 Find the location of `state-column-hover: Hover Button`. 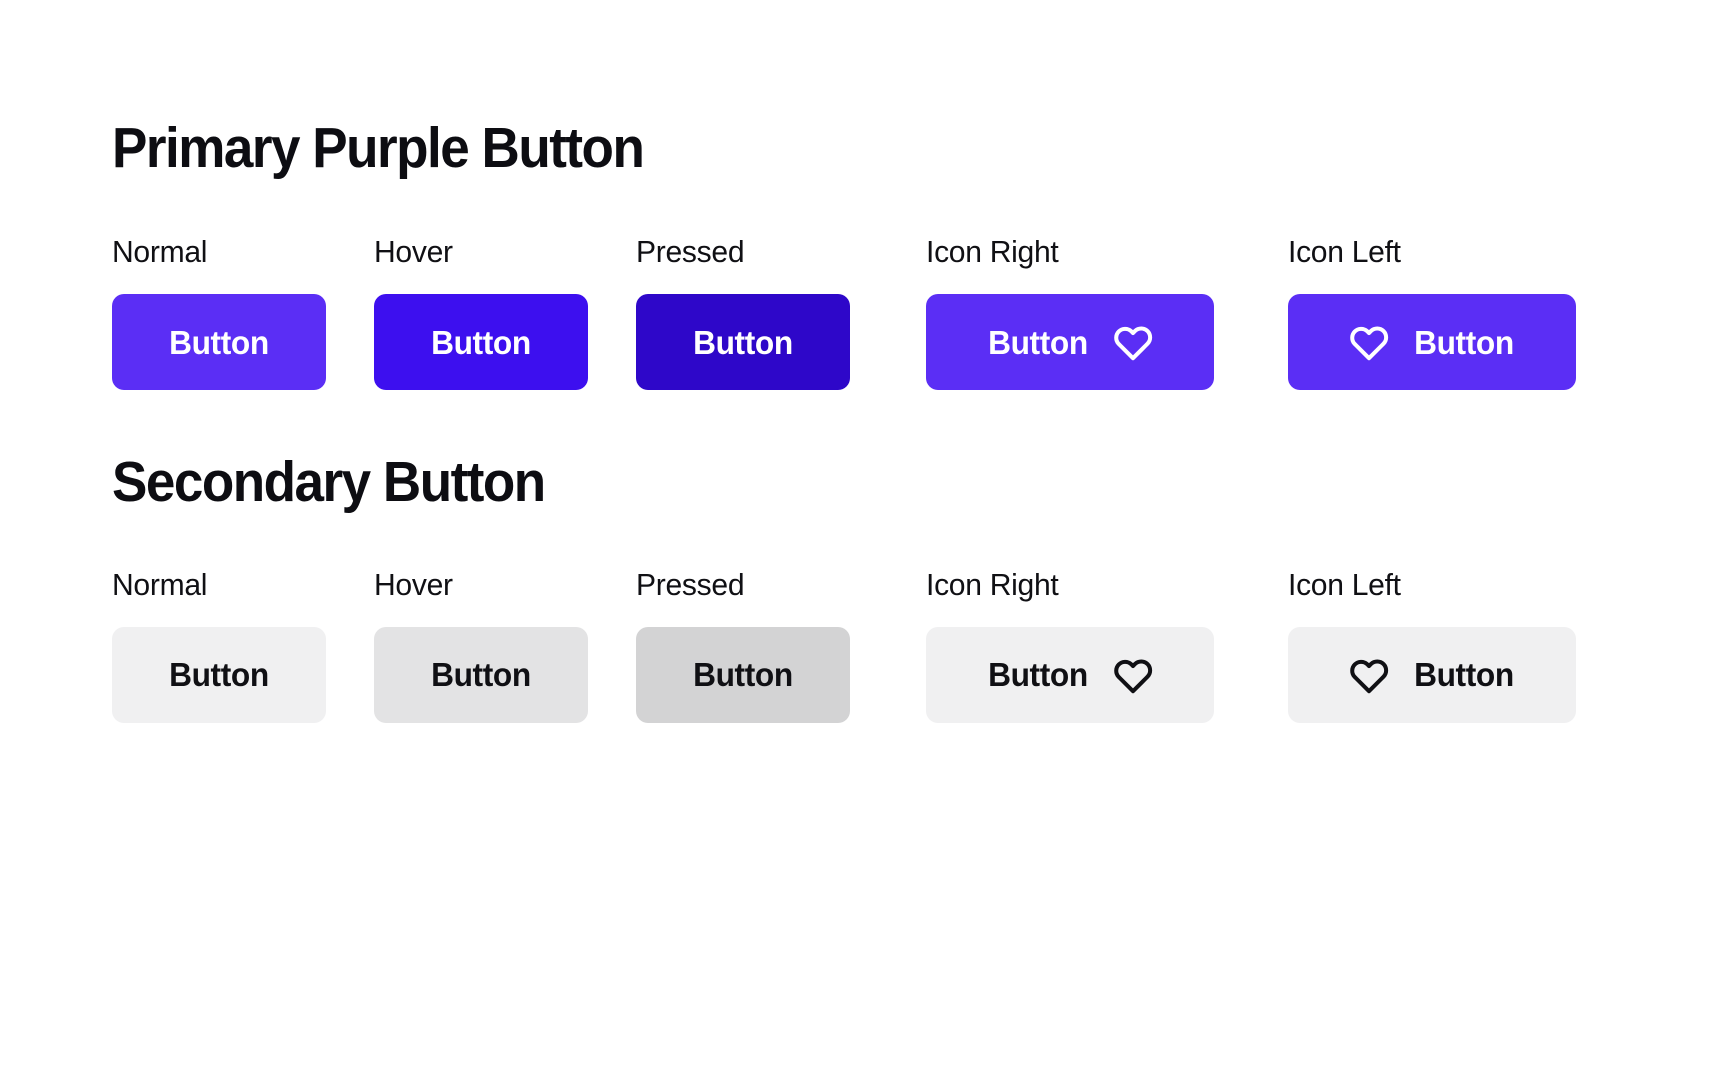

state-column-hover: Hover Button is located at coordinates (505, 312).